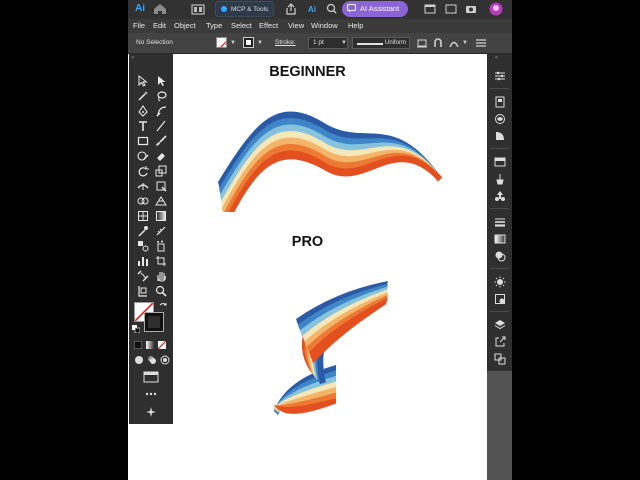 The width and height of the screenshot is (640, 480). I want to click on stroke-label: Stroke:, so click(285, 42).